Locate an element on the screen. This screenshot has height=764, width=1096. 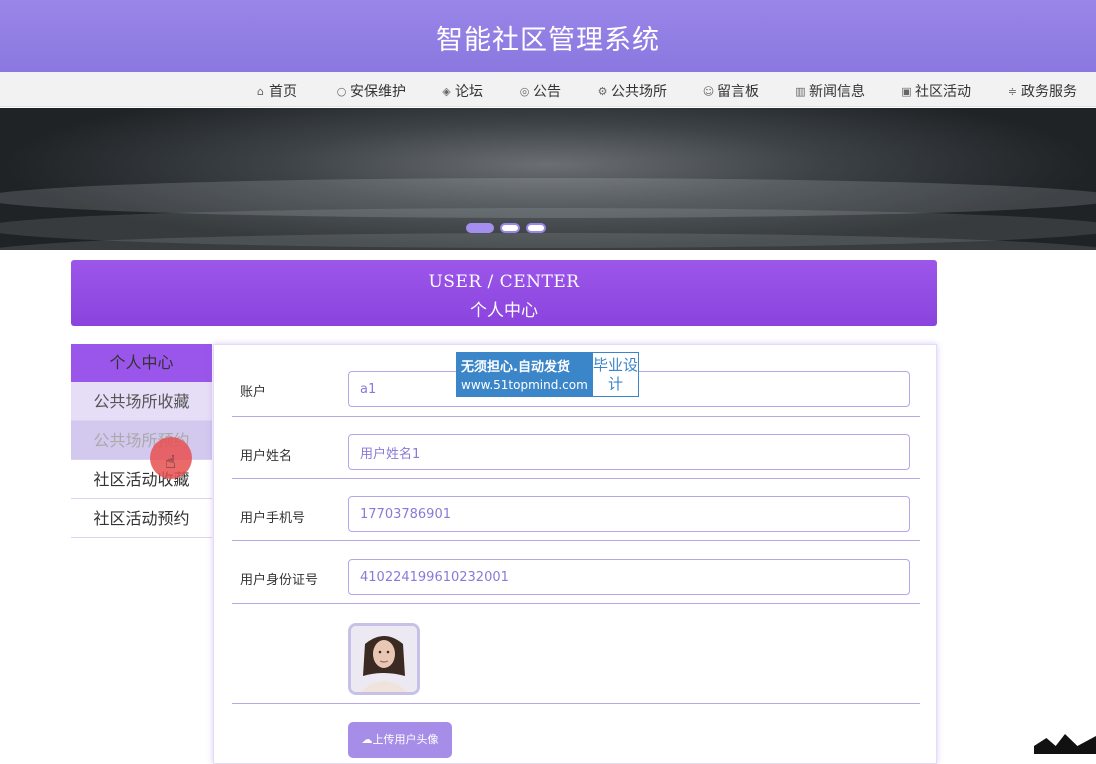
avatar-portrait is located at coordinates (384, 659).